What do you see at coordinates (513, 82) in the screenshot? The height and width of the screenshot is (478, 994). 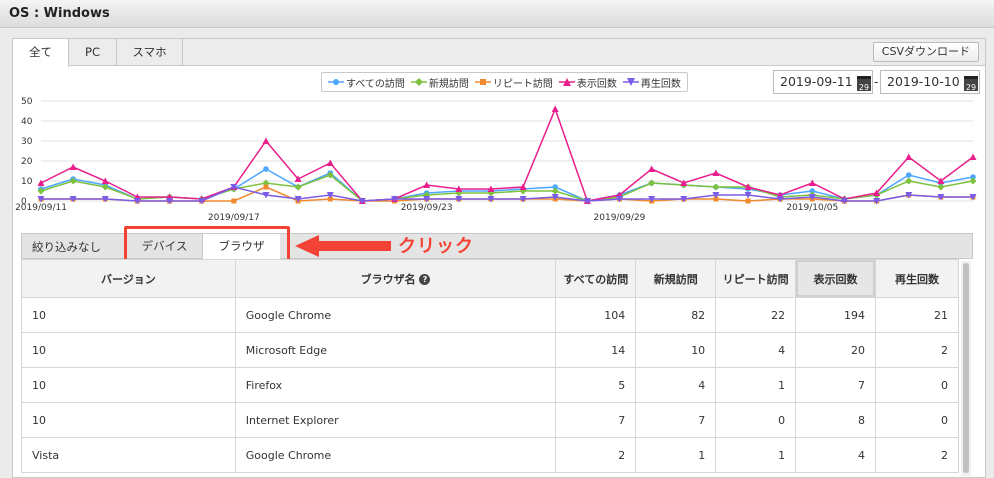 I see `legend-item-repeat-visits: リピート訪問` at bounding box center [513, 82].